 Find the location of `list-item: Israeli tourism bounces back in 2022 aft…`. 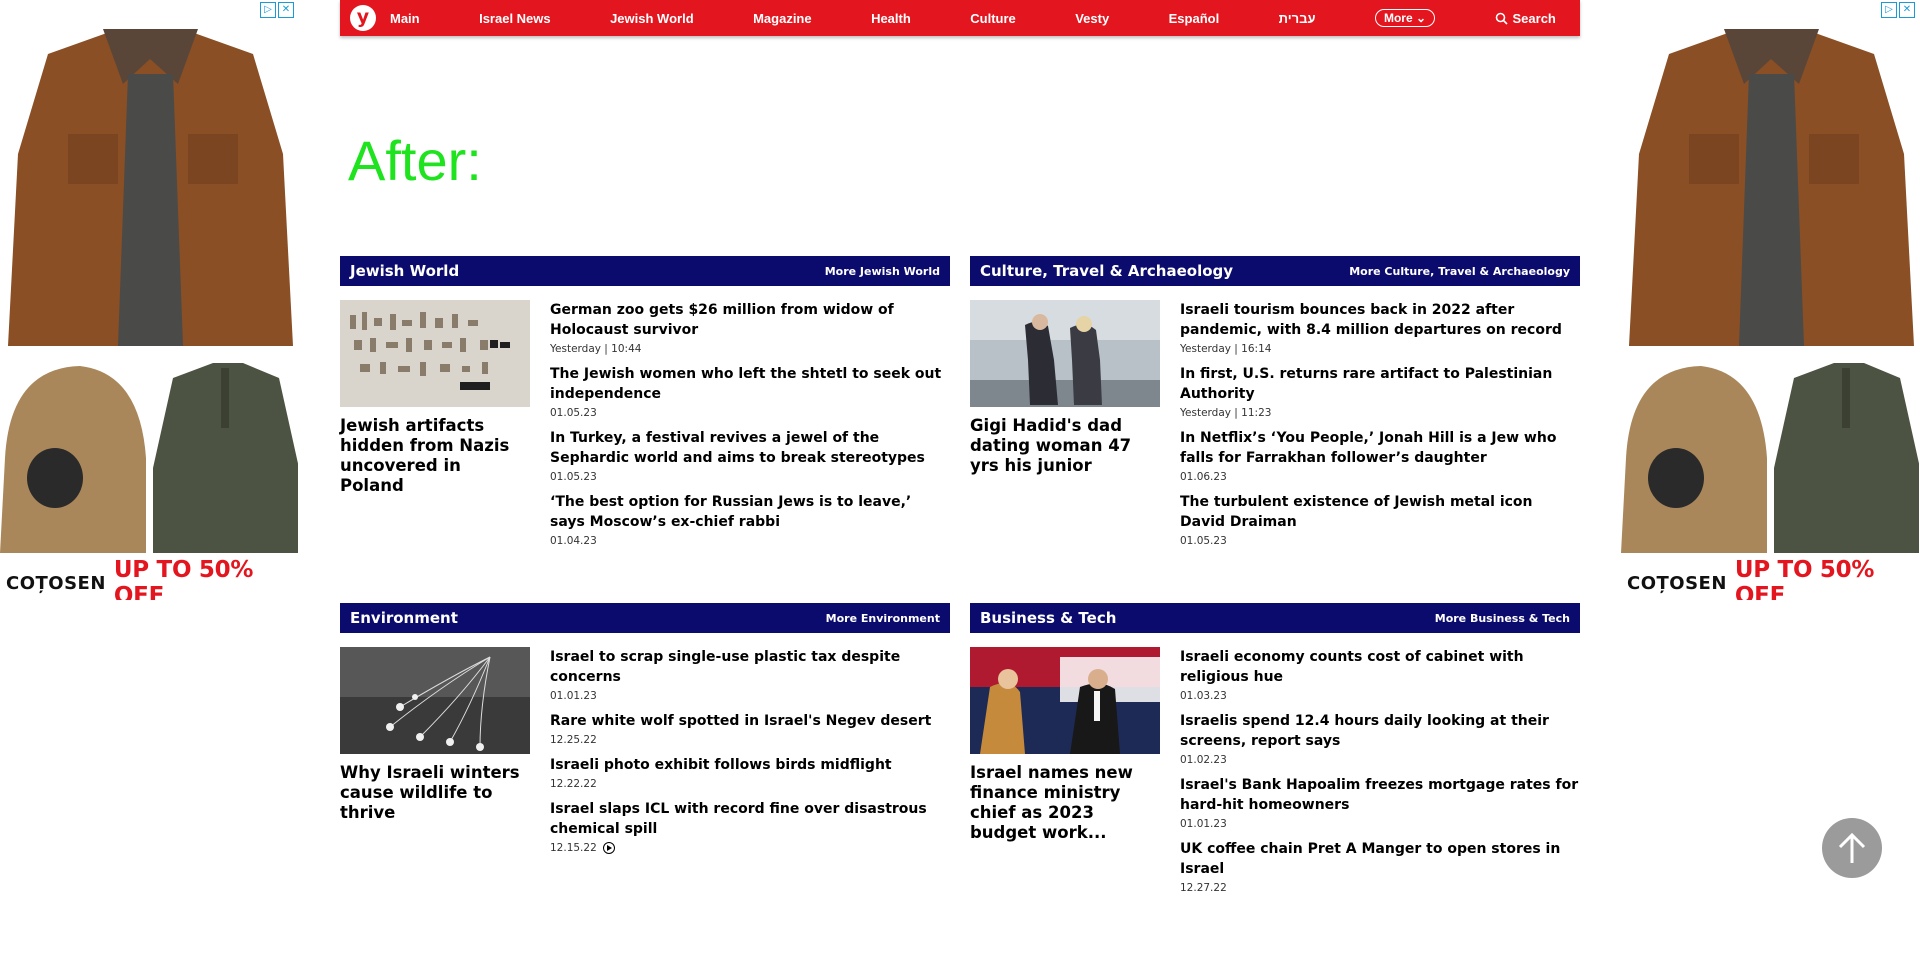

list-item: Israeli tourism bounces back in 2022 aft… is located at coordinates (1380, 327).